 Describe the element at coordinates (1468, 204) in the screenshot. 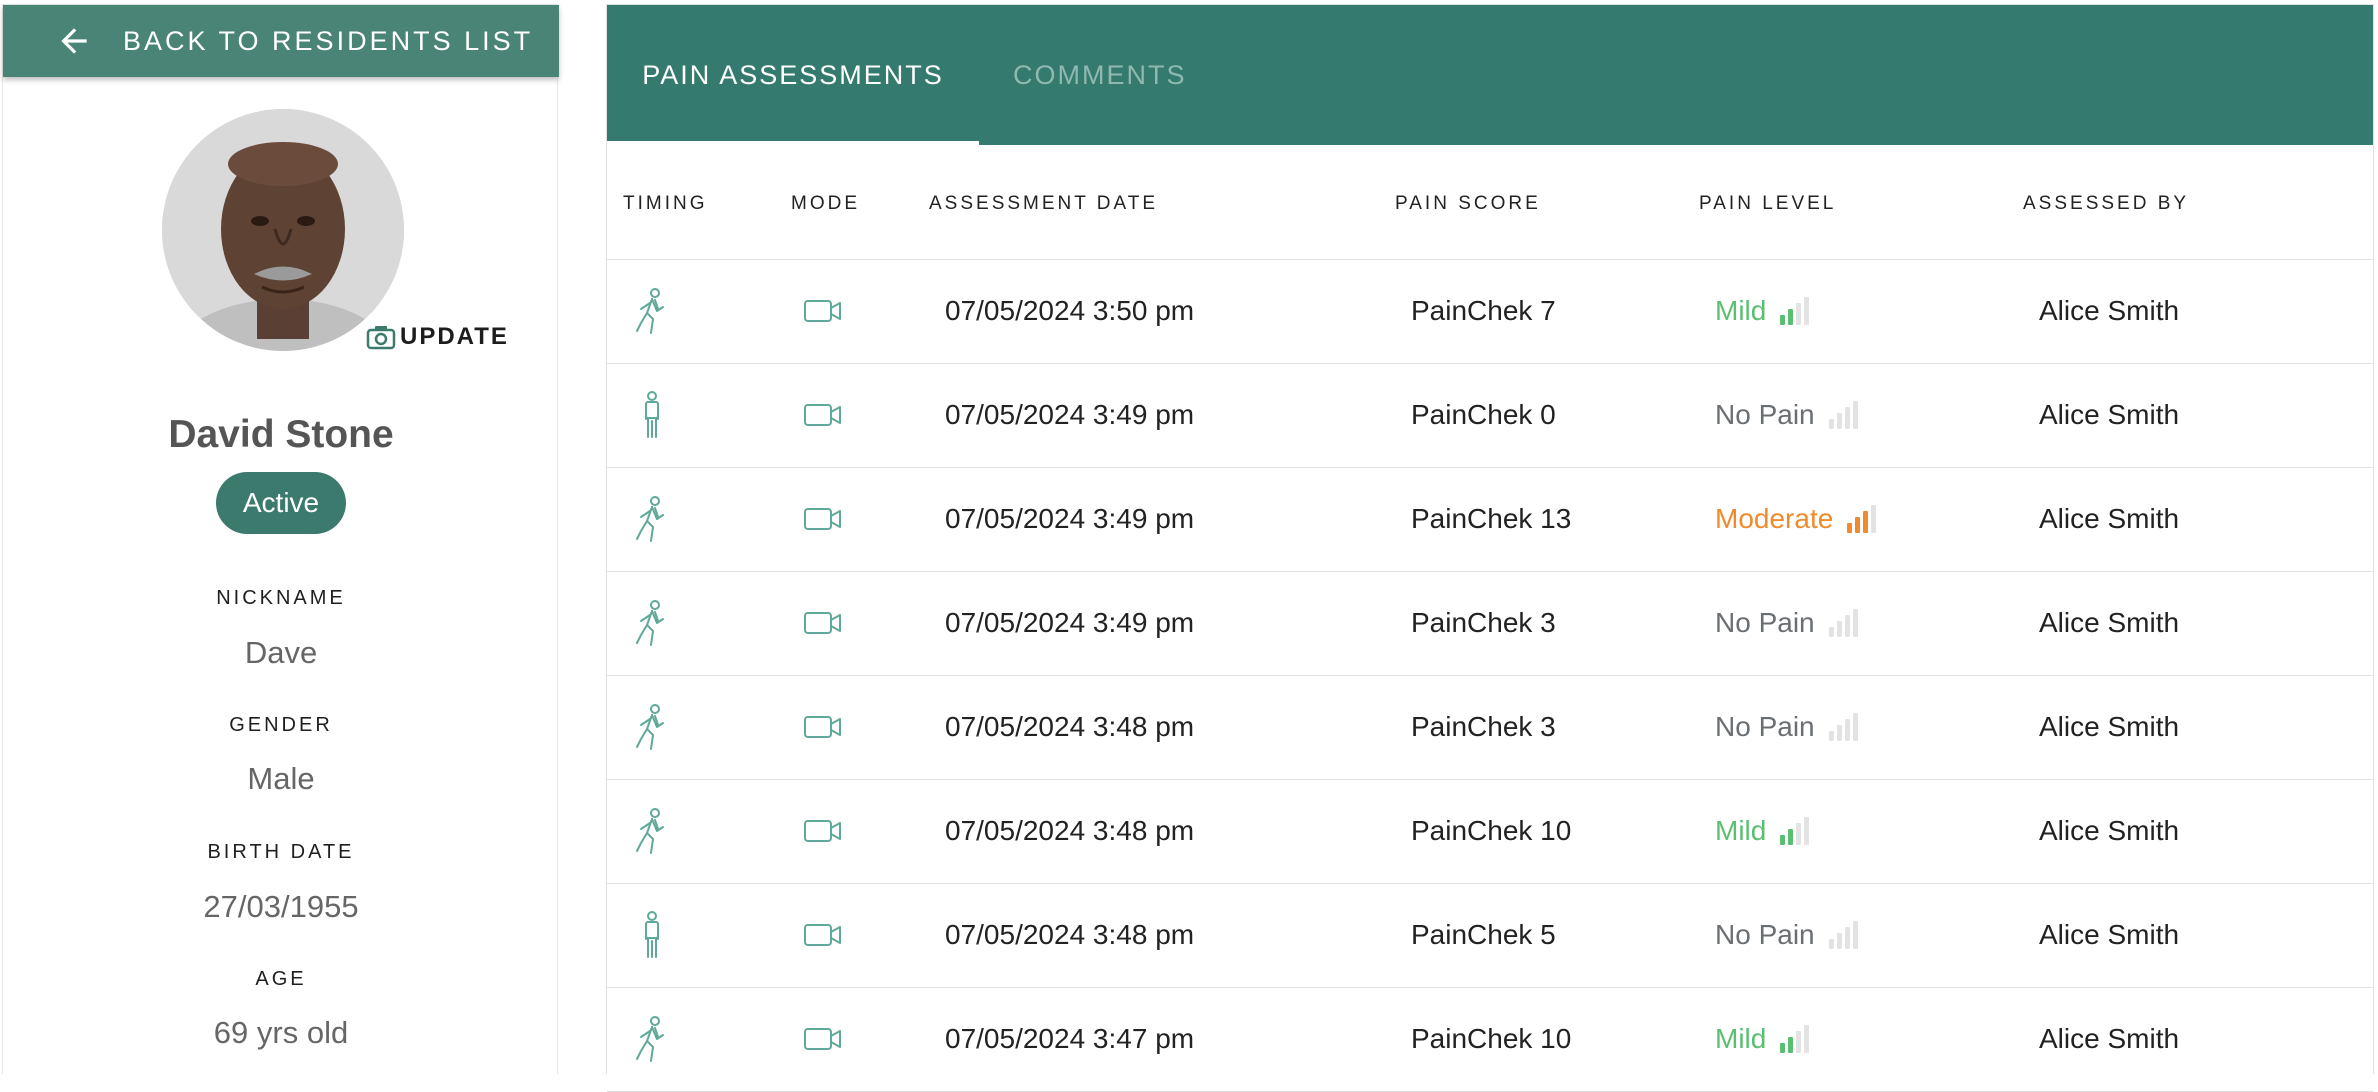

I see `column-header-pain-score: PAIN SCORE` at that location.